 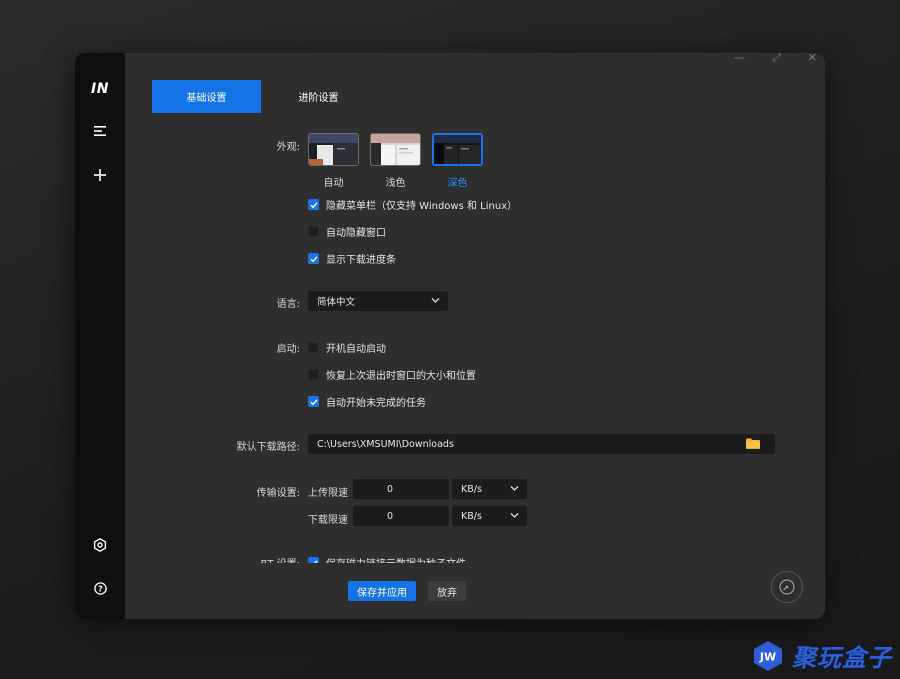 What do you see at coordinates (401, 516) in the screenshot?
I see `download-limit-input: 0` at bounding box center [401, 516].